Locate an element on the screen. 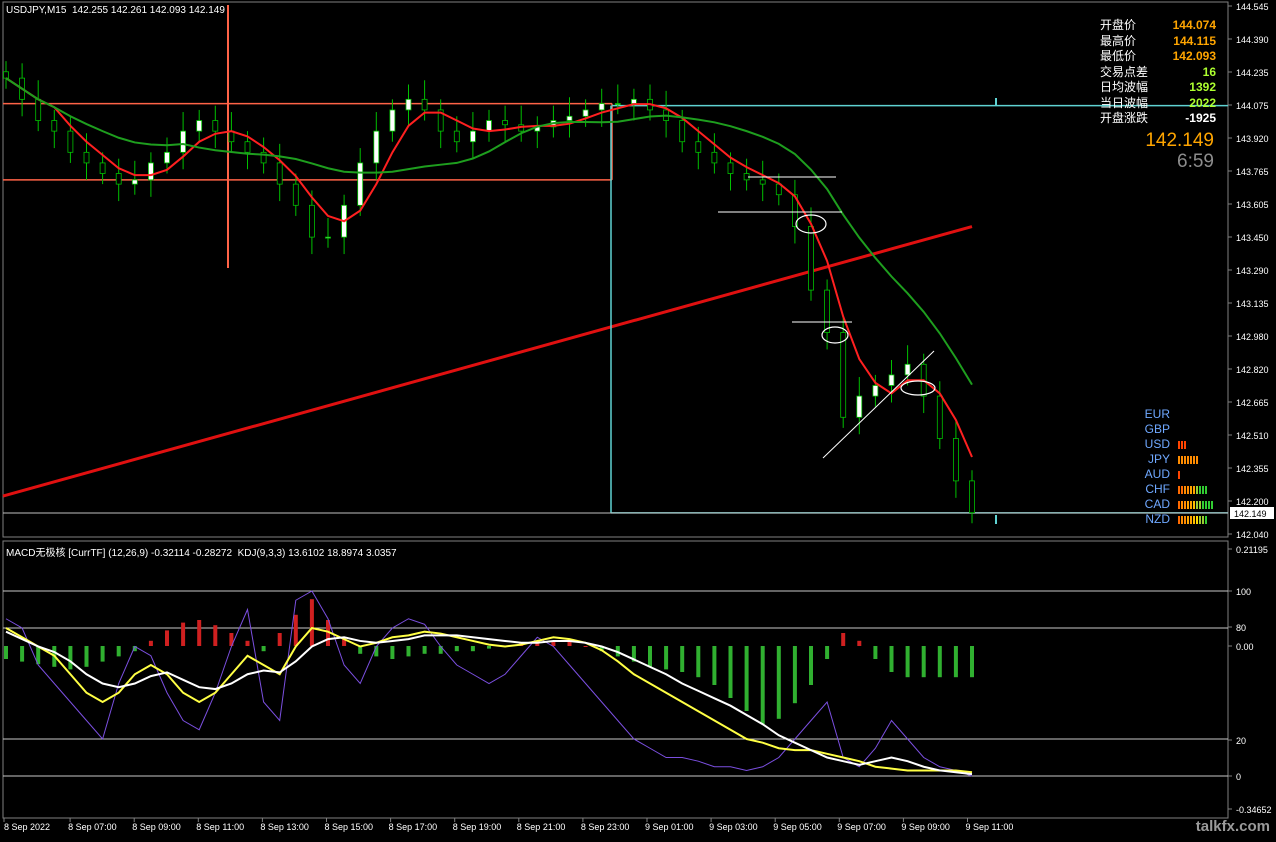 Image resolution: width=1276 pixels, height=842 pixels. current-price-tag-label: 142.149 is located at coordinates (1250, 514).